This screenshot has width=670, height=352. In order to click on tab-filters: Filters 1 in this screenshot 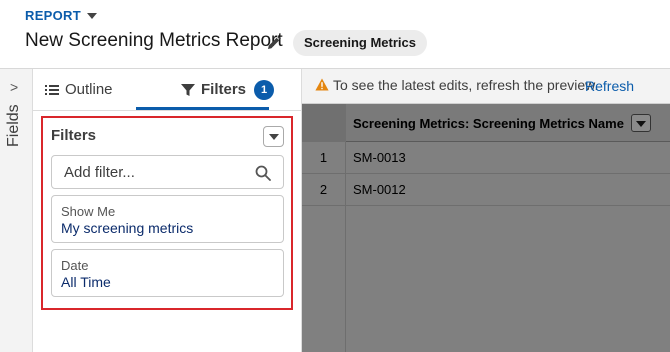, I will do `click(228, 89)`.